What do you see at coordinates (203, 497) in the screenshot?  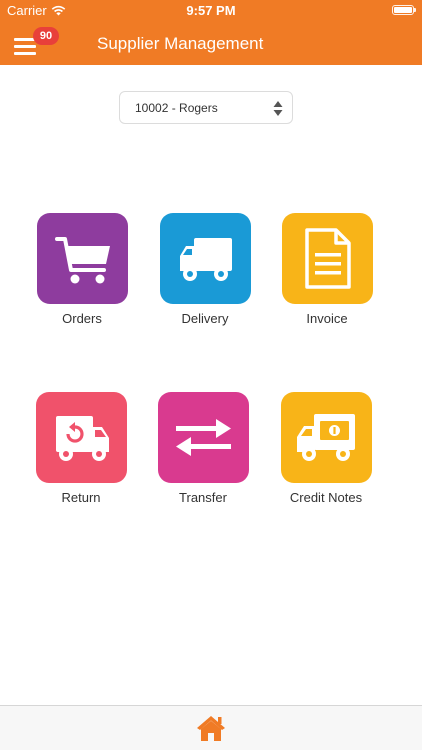 I see `transfer-label: Transfer` at bounding box center [203, 497].